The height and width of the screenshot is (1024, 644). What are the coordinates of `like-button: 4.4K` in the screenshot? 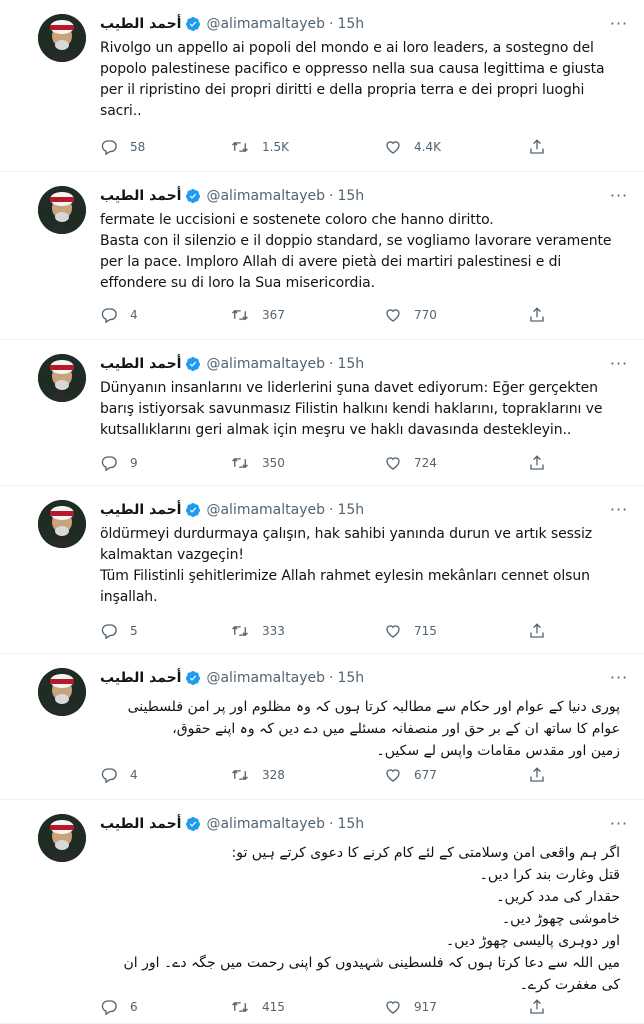 It's located at (412, 147).